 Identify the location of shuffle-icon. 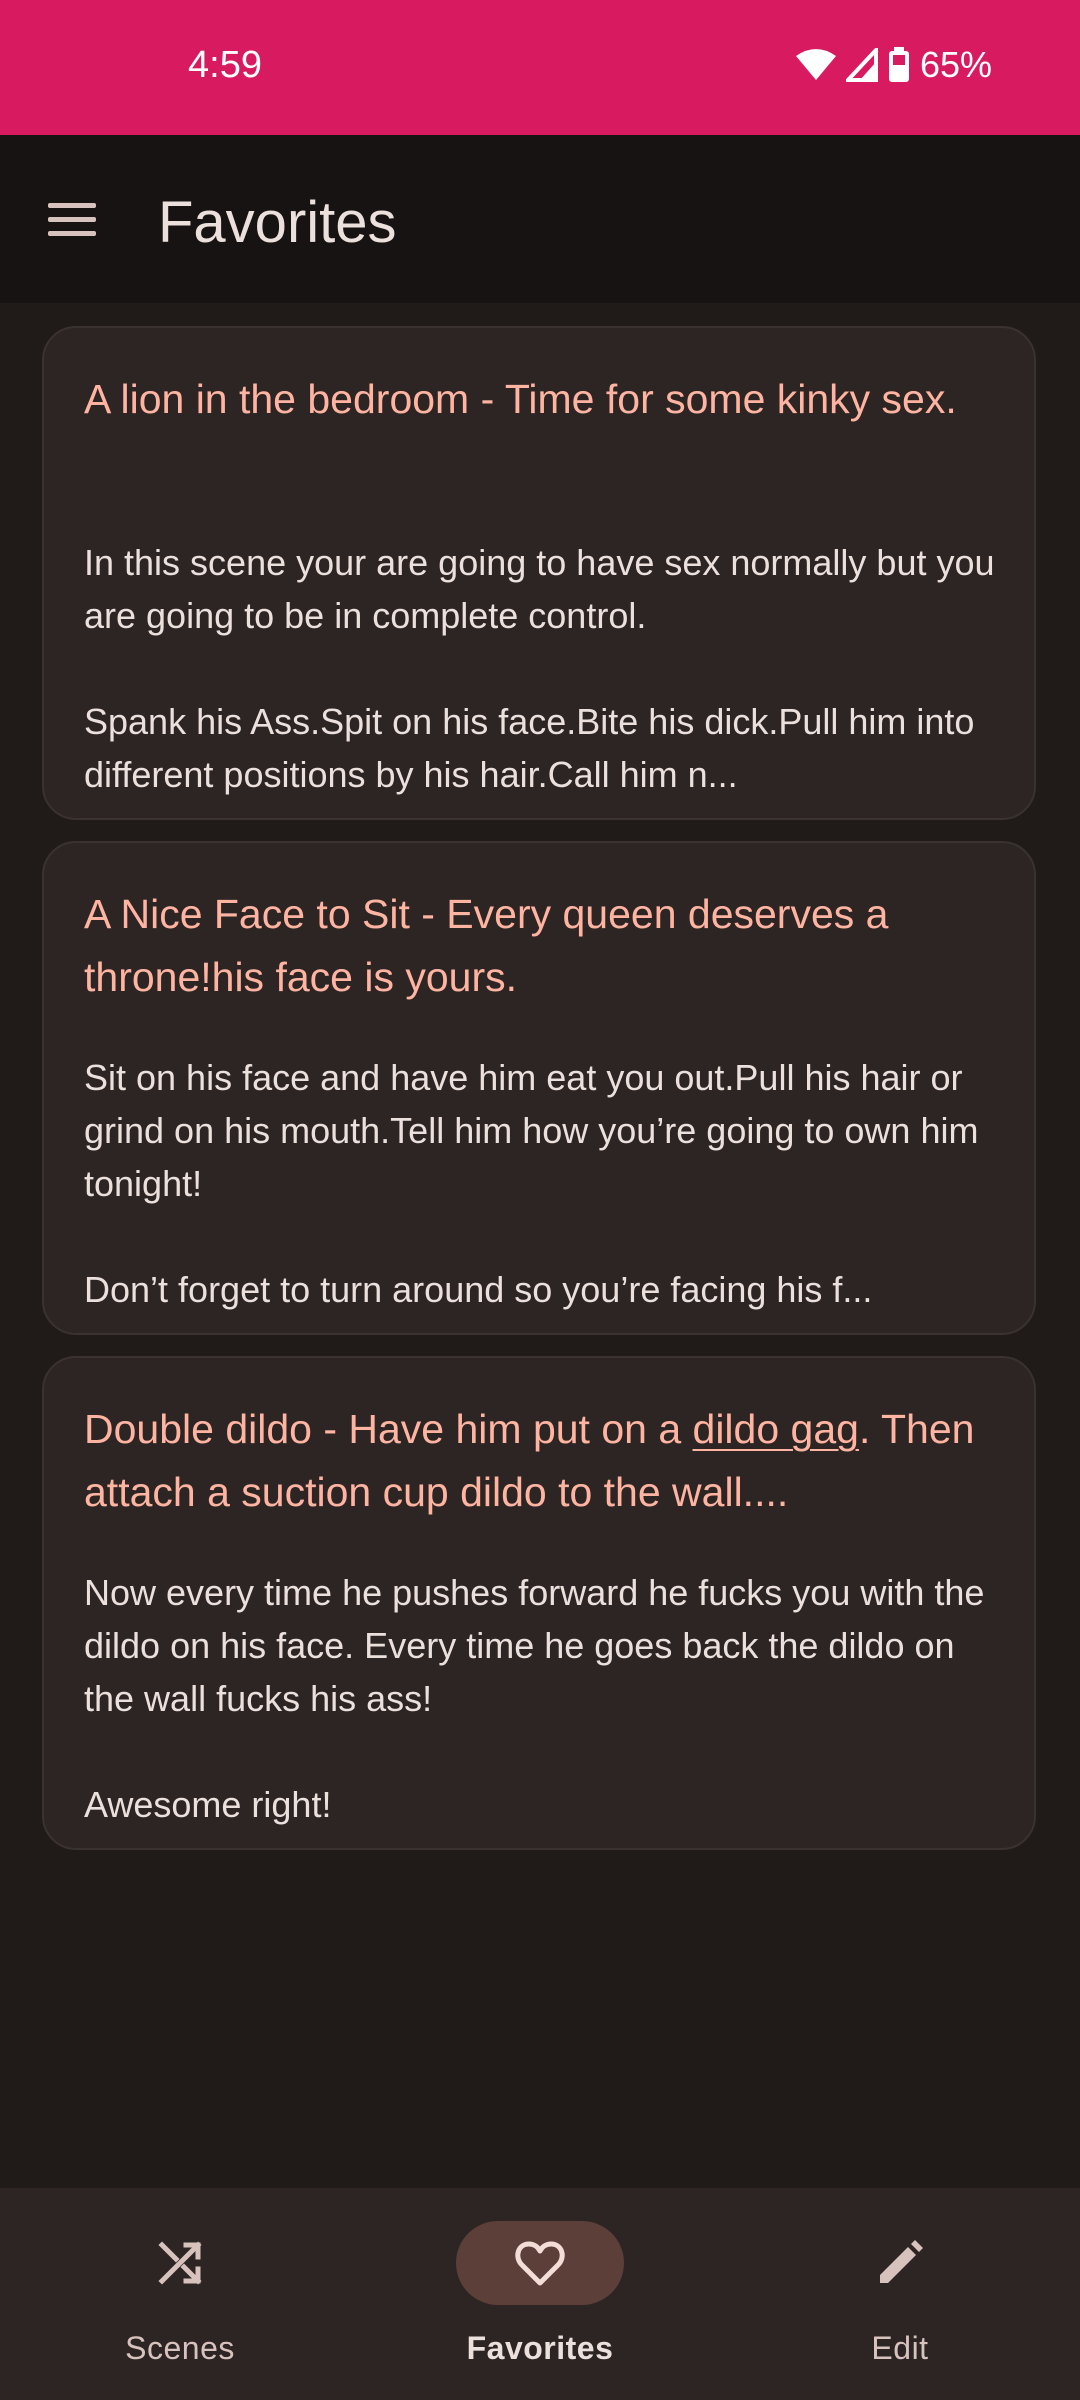
(180, 2263).